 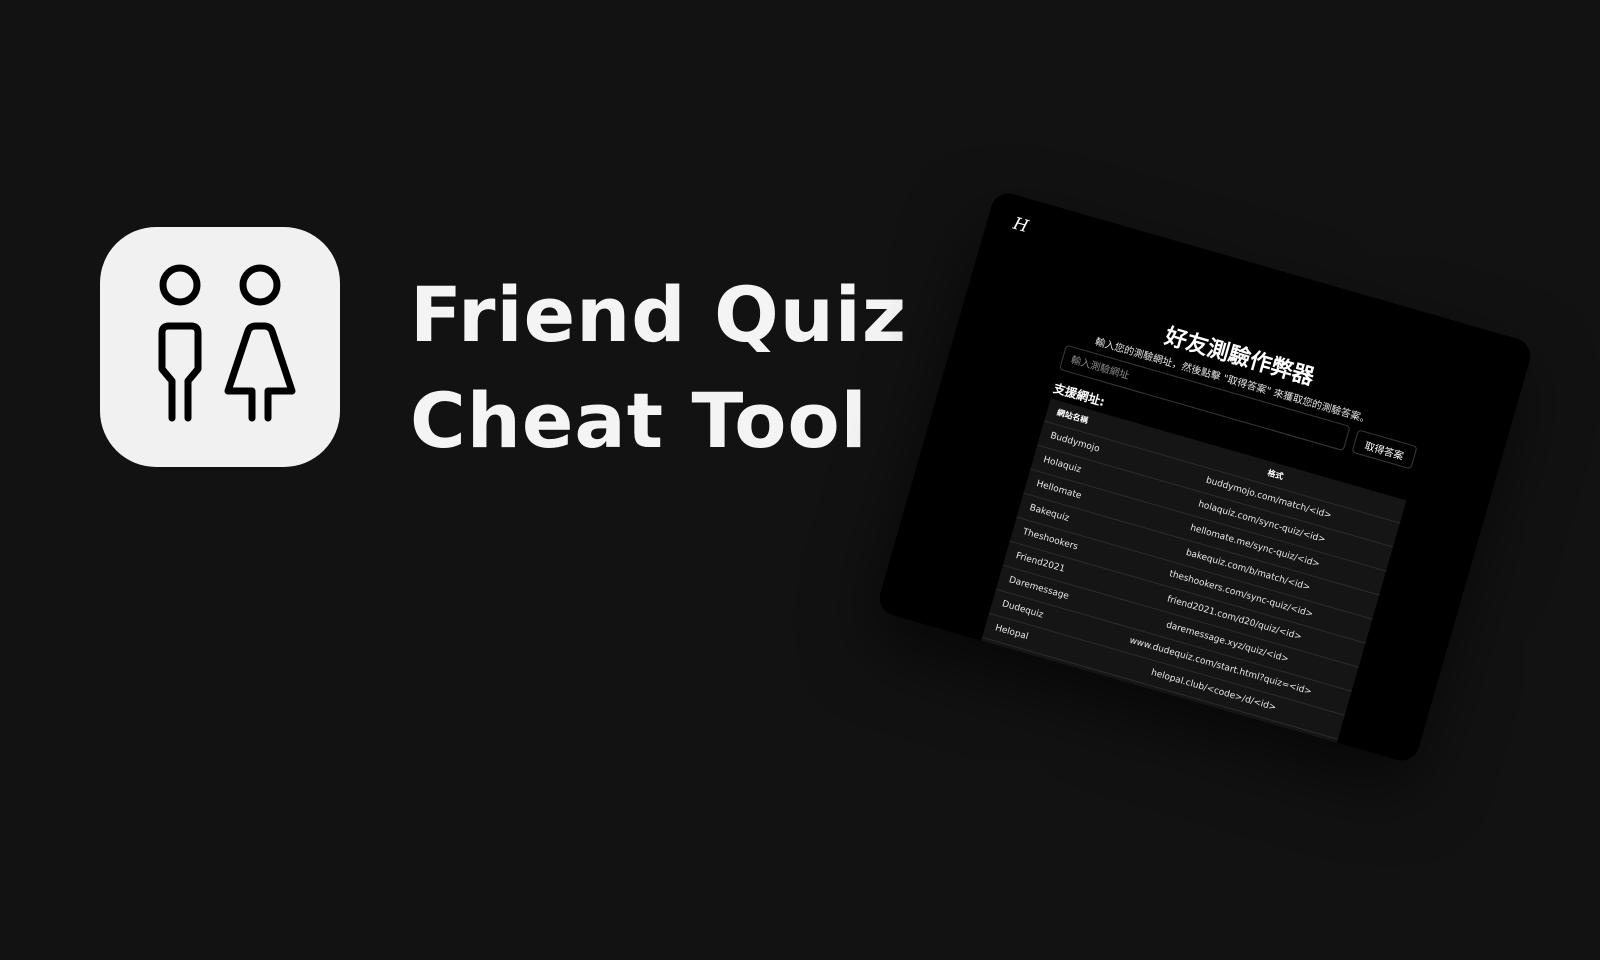 I want to click on hero-title-line-1: Friend Quiz, so click(x=659, y=314).